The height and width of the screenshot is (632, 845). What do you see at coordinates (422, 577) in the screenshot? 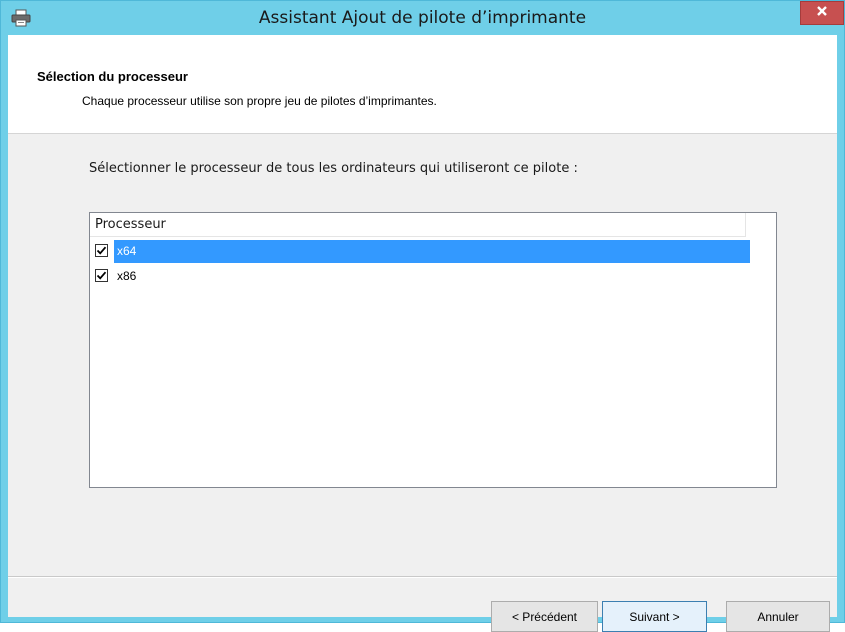
I see `footer-divider` at bounding box center [422, 577].